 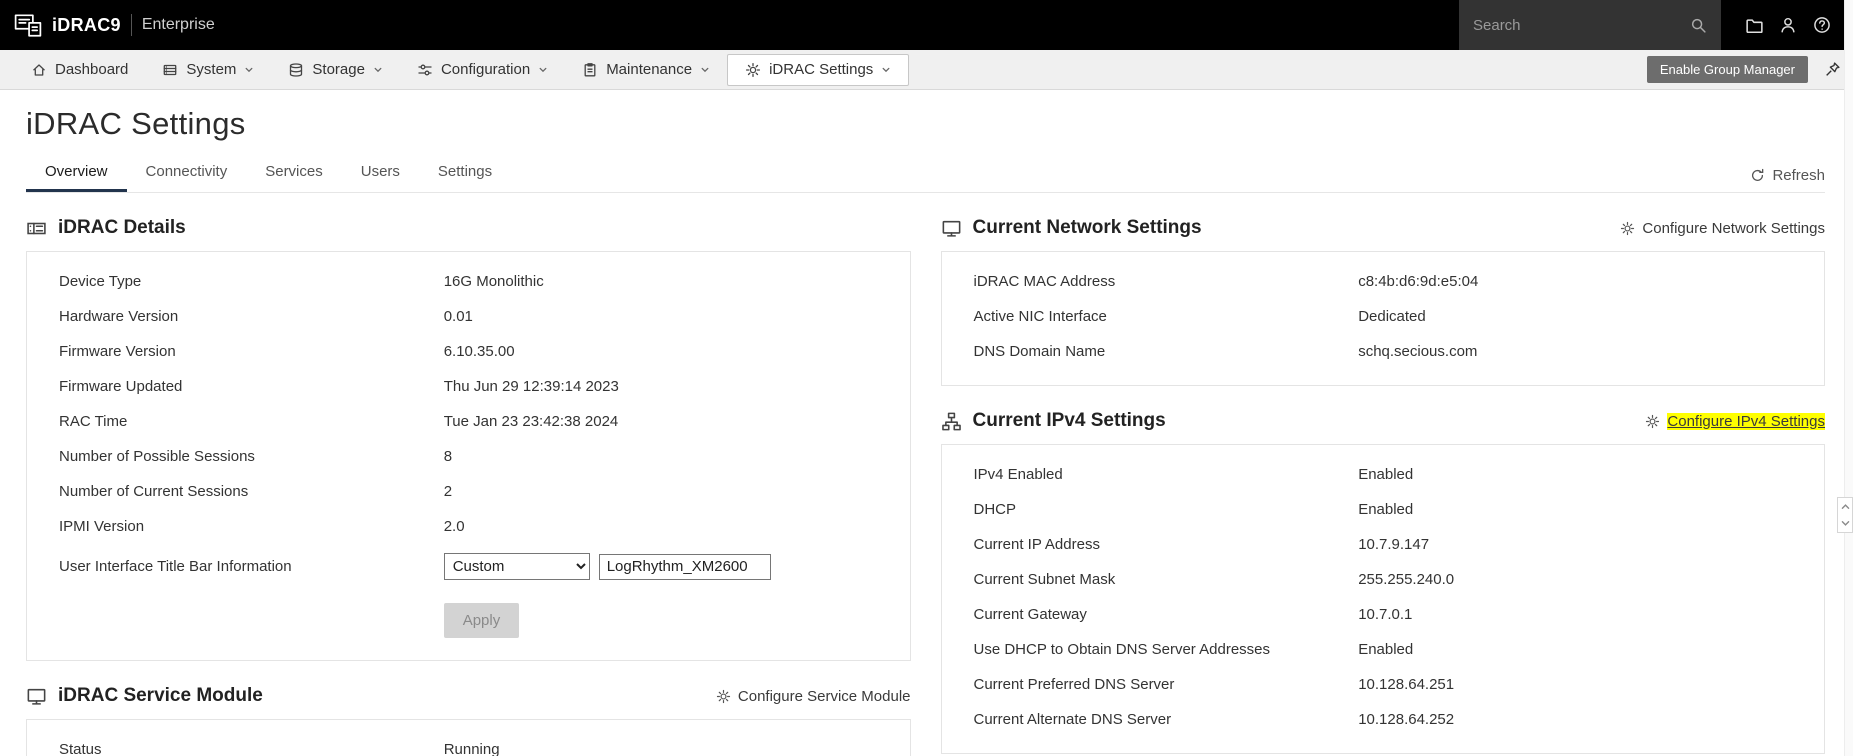 What do you see at coordinates (516, 566) in the screenshot?
I see `title-bar-mode-select: Custom` at bounding box center [516, 566].